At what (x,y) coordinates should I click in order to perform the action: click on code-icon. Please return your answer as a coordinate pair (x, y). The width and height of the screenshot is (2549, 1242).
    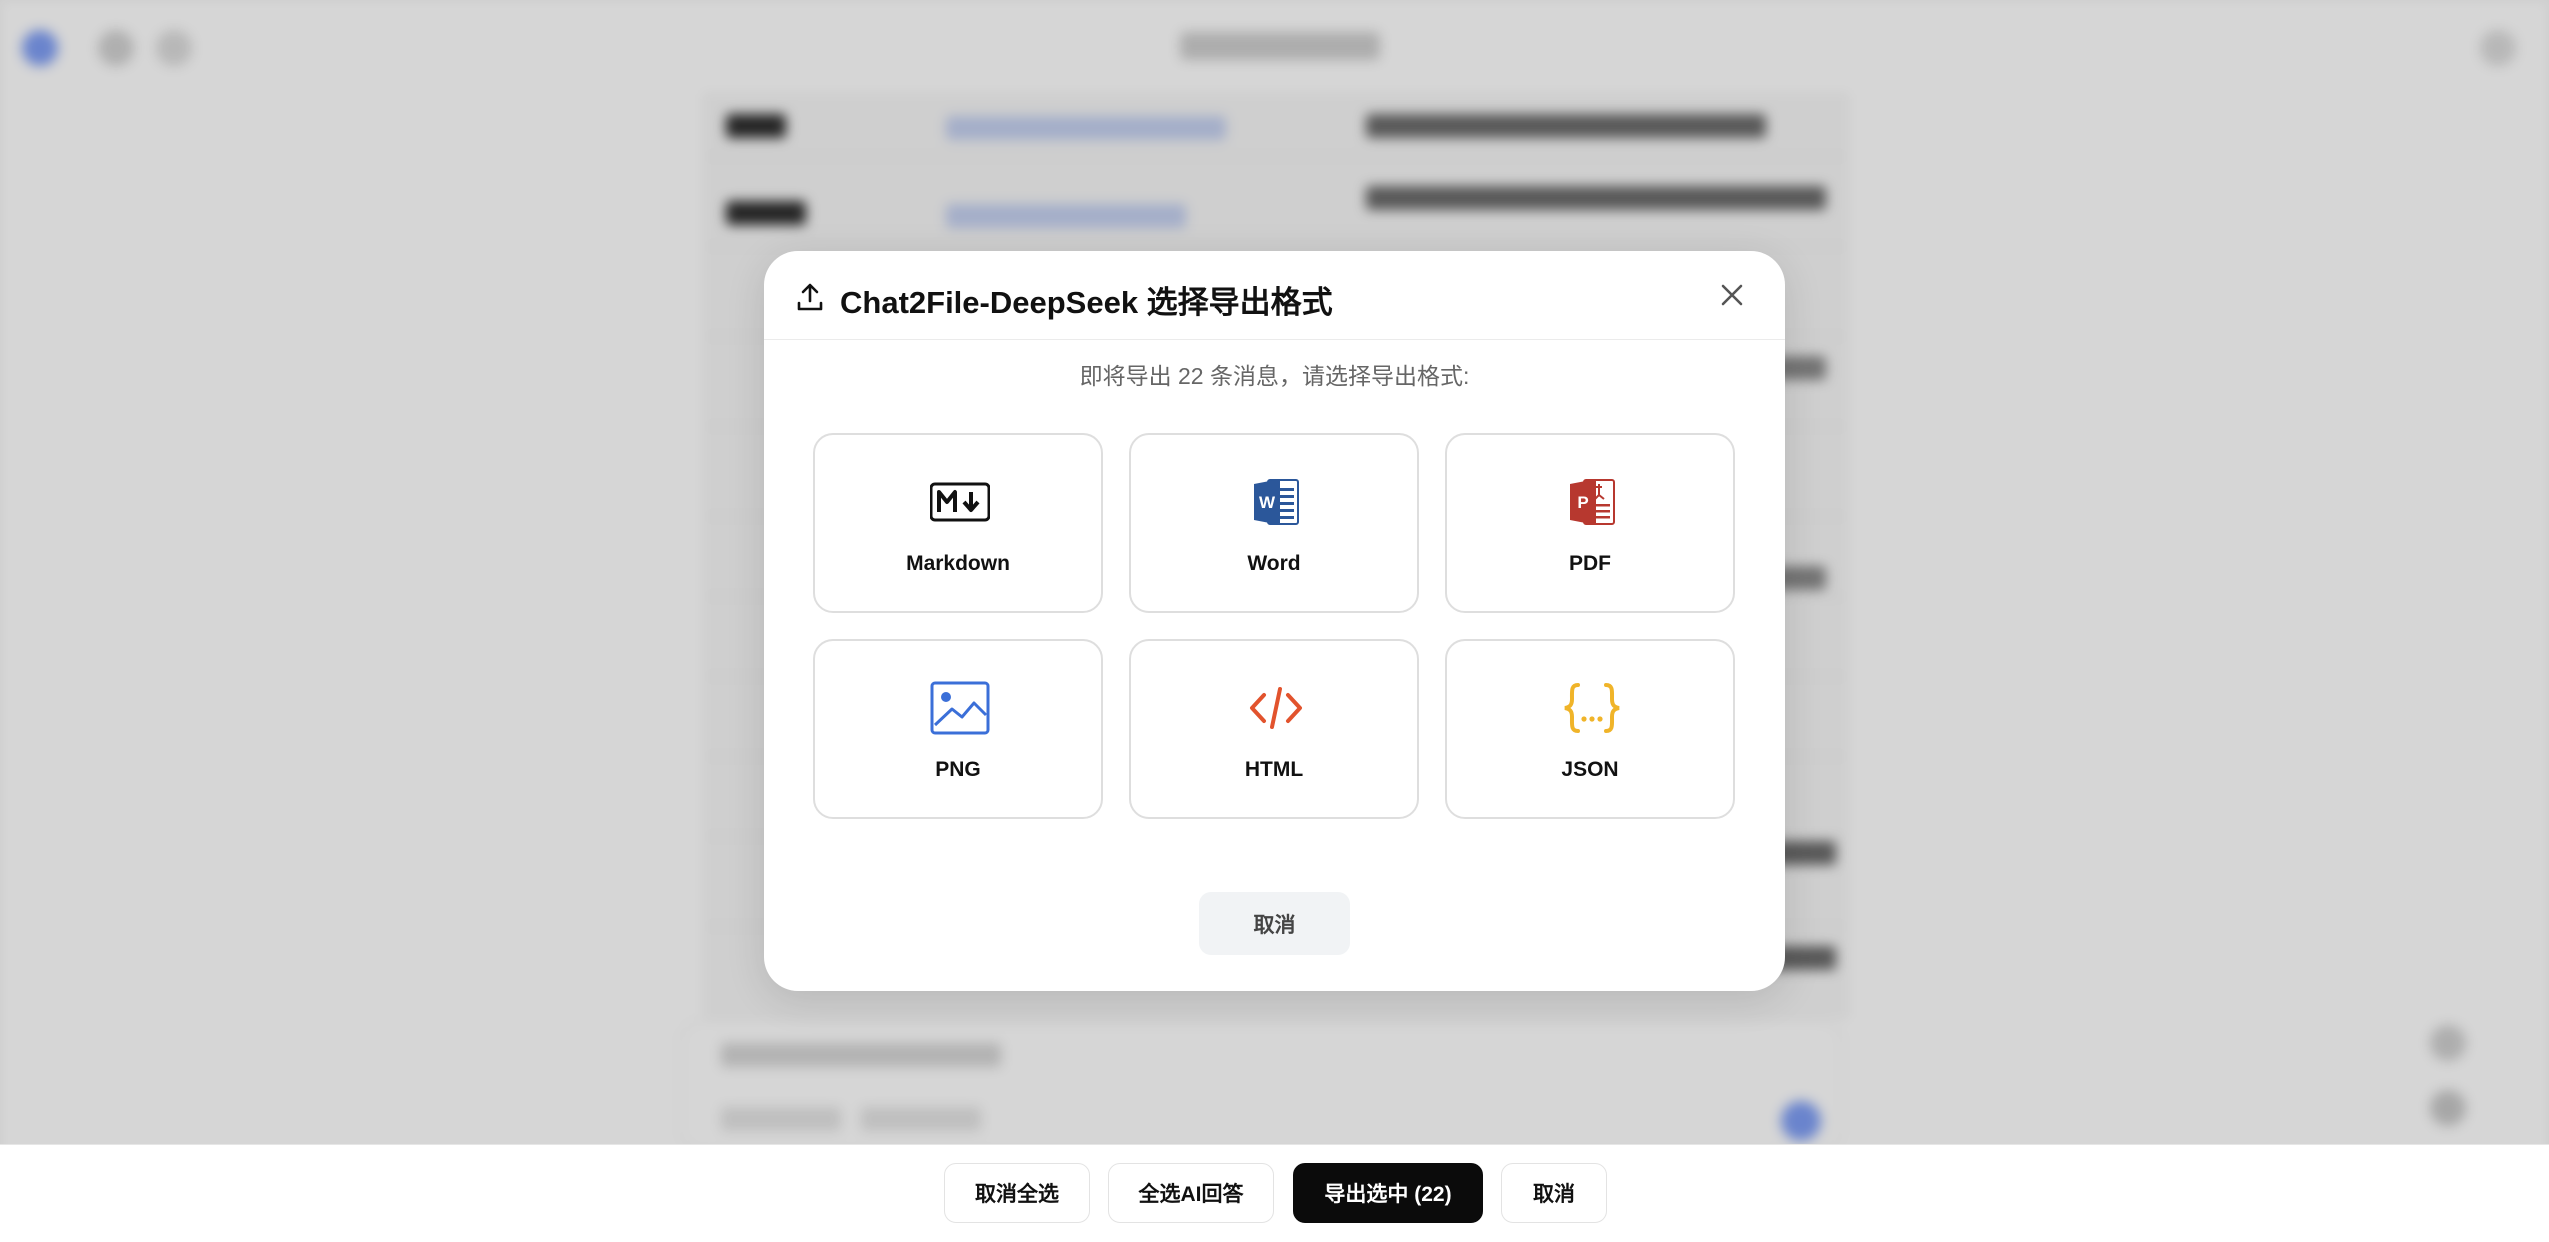
    Looking at the image, I should click on (1276, 708).